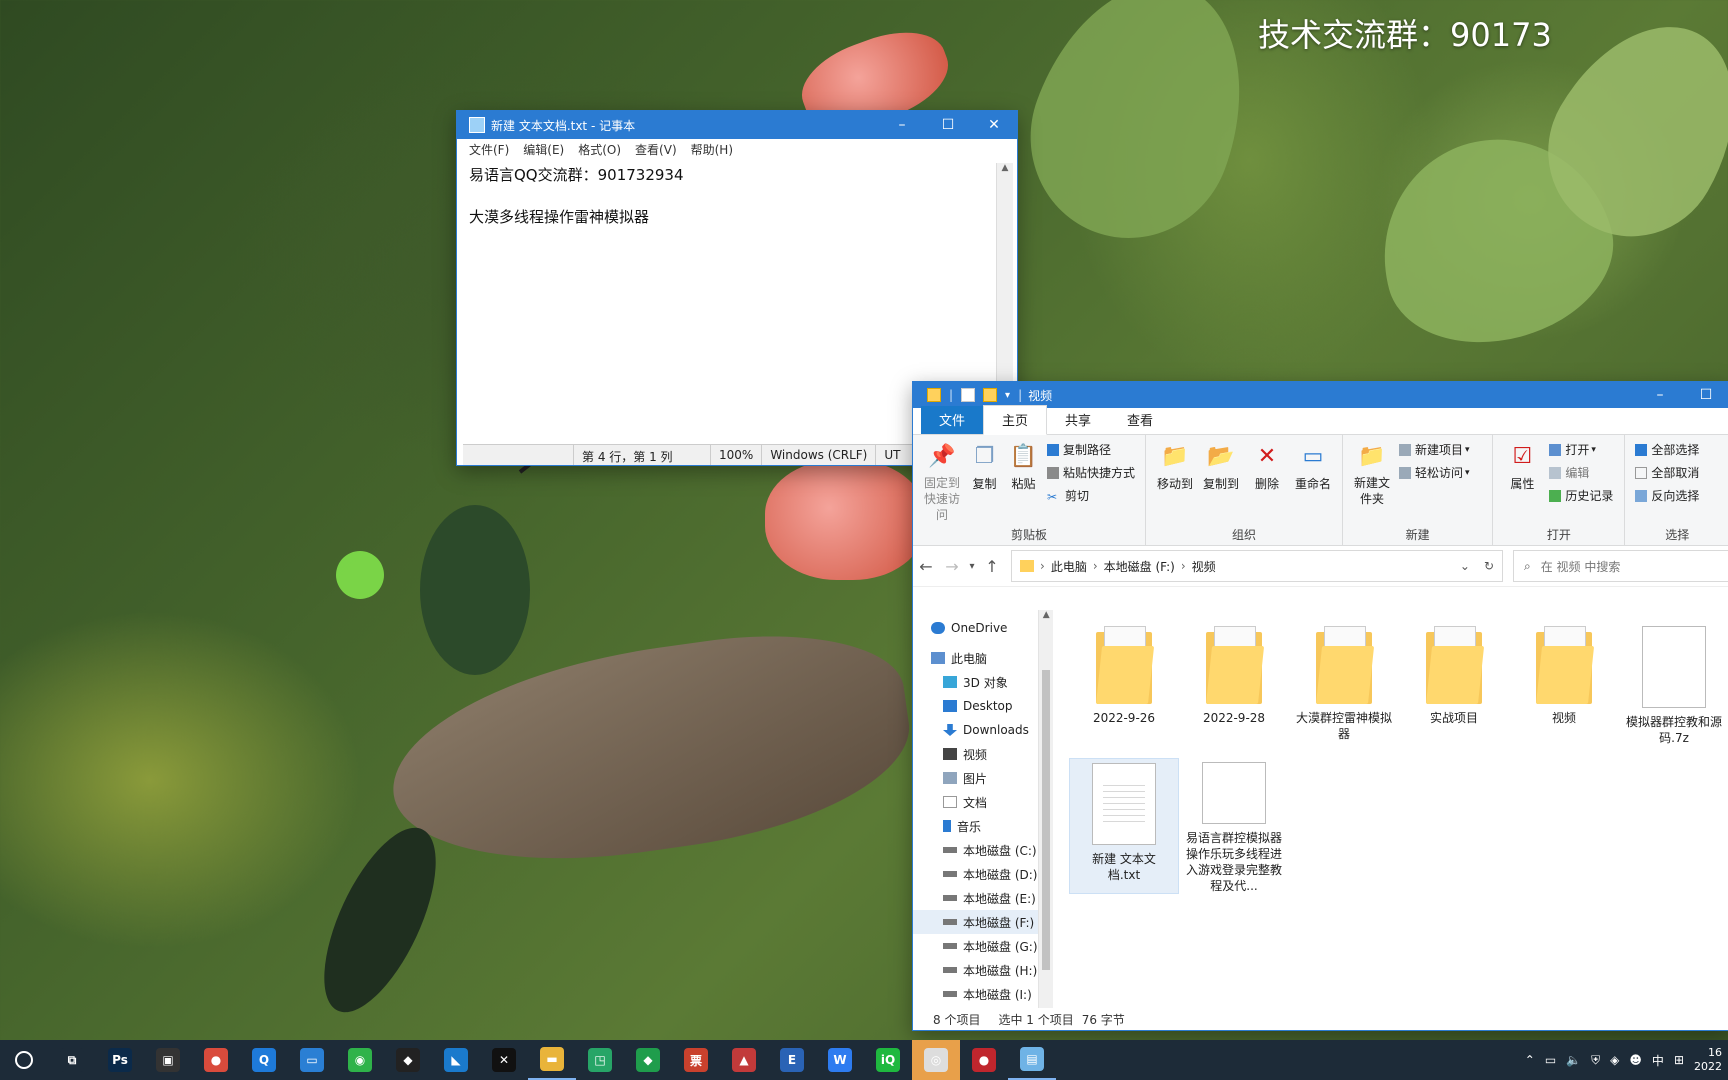 Image resolution: width=1728 pixels, height=1080 pixels. I want to click on taskbar-app-record-red: ●, so click(984, 1060).